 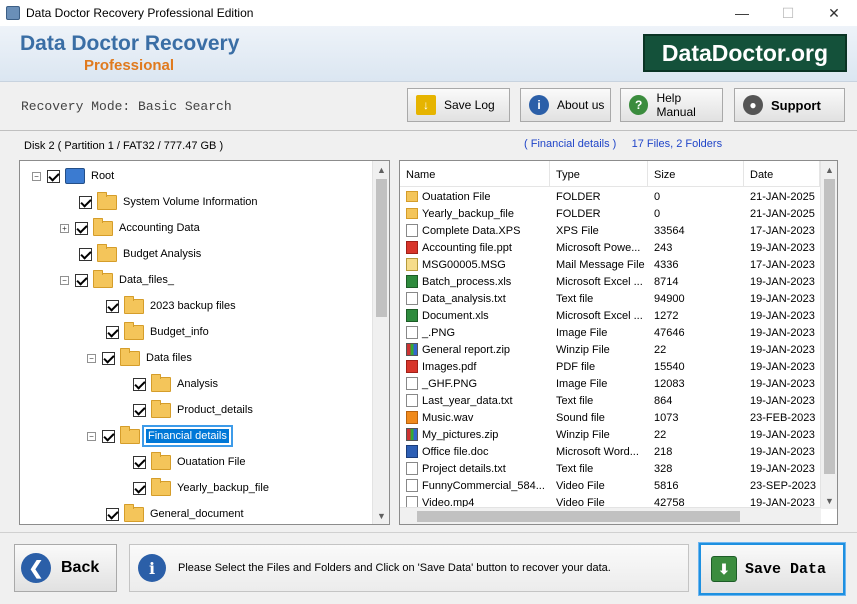 What do you see at coordinates (189, 462) in the screenshot?
I see `tree-node: Ouatation File` at bounding box center [189, 462].